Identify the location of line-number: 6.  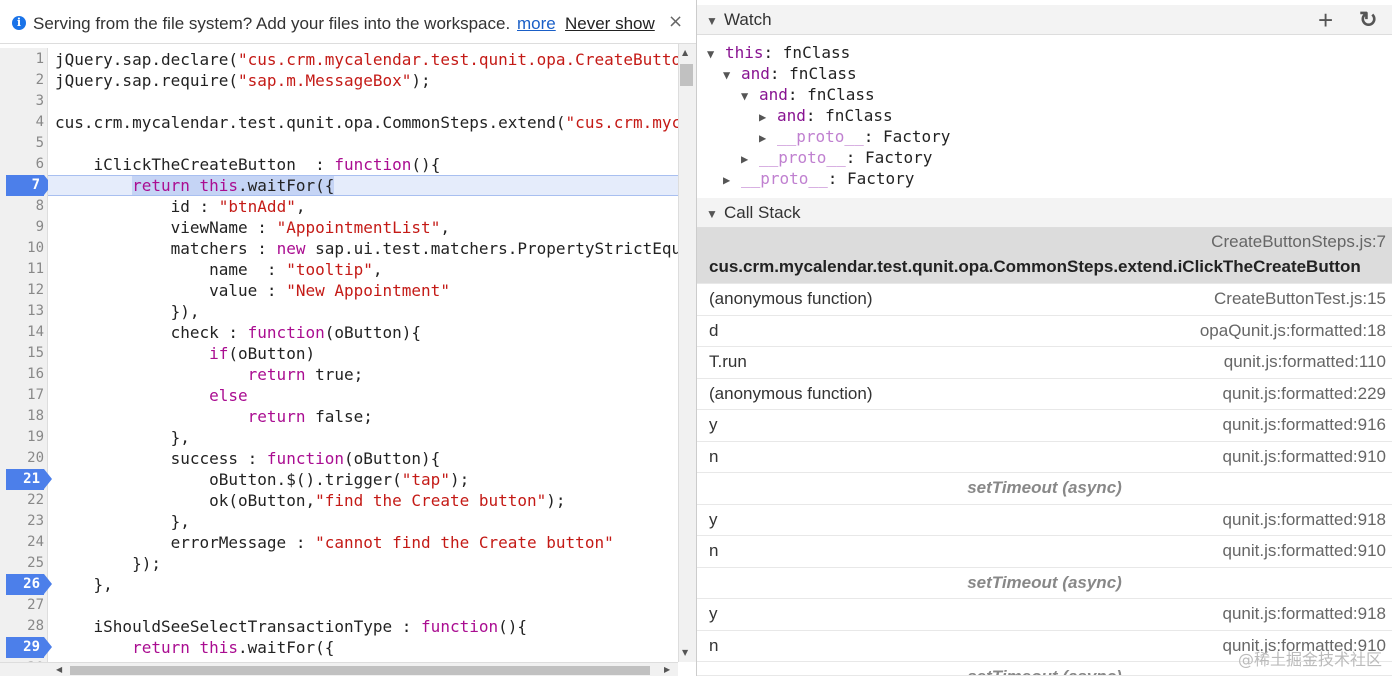
(22, 164).